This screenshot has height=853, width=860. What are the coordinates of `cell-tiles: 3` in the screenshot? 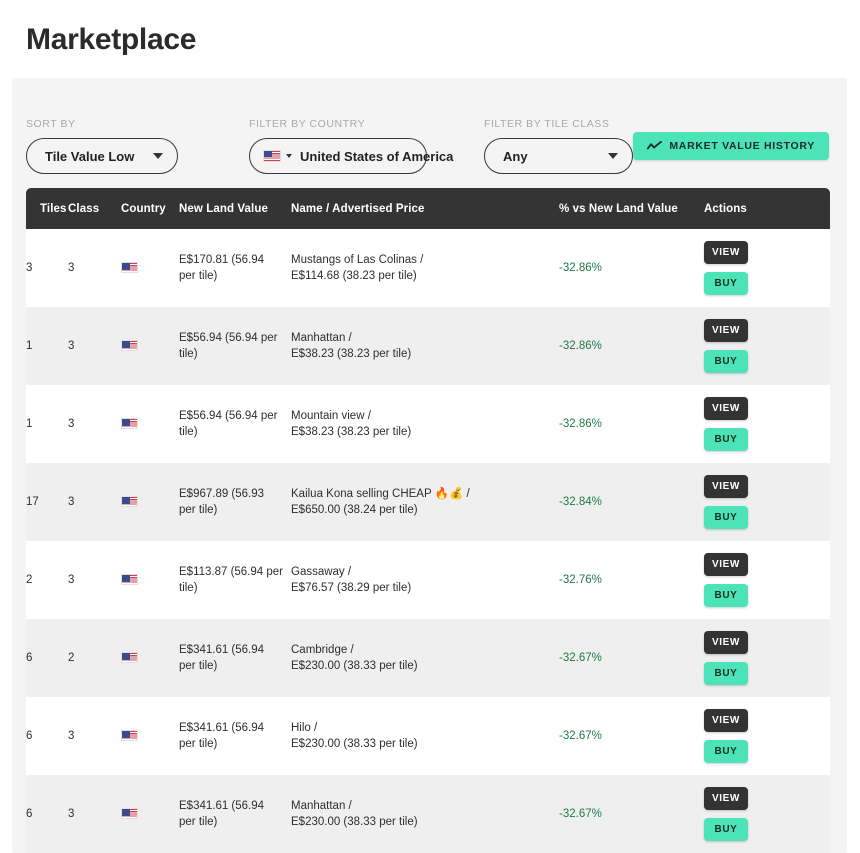 It's located at (29, 267).